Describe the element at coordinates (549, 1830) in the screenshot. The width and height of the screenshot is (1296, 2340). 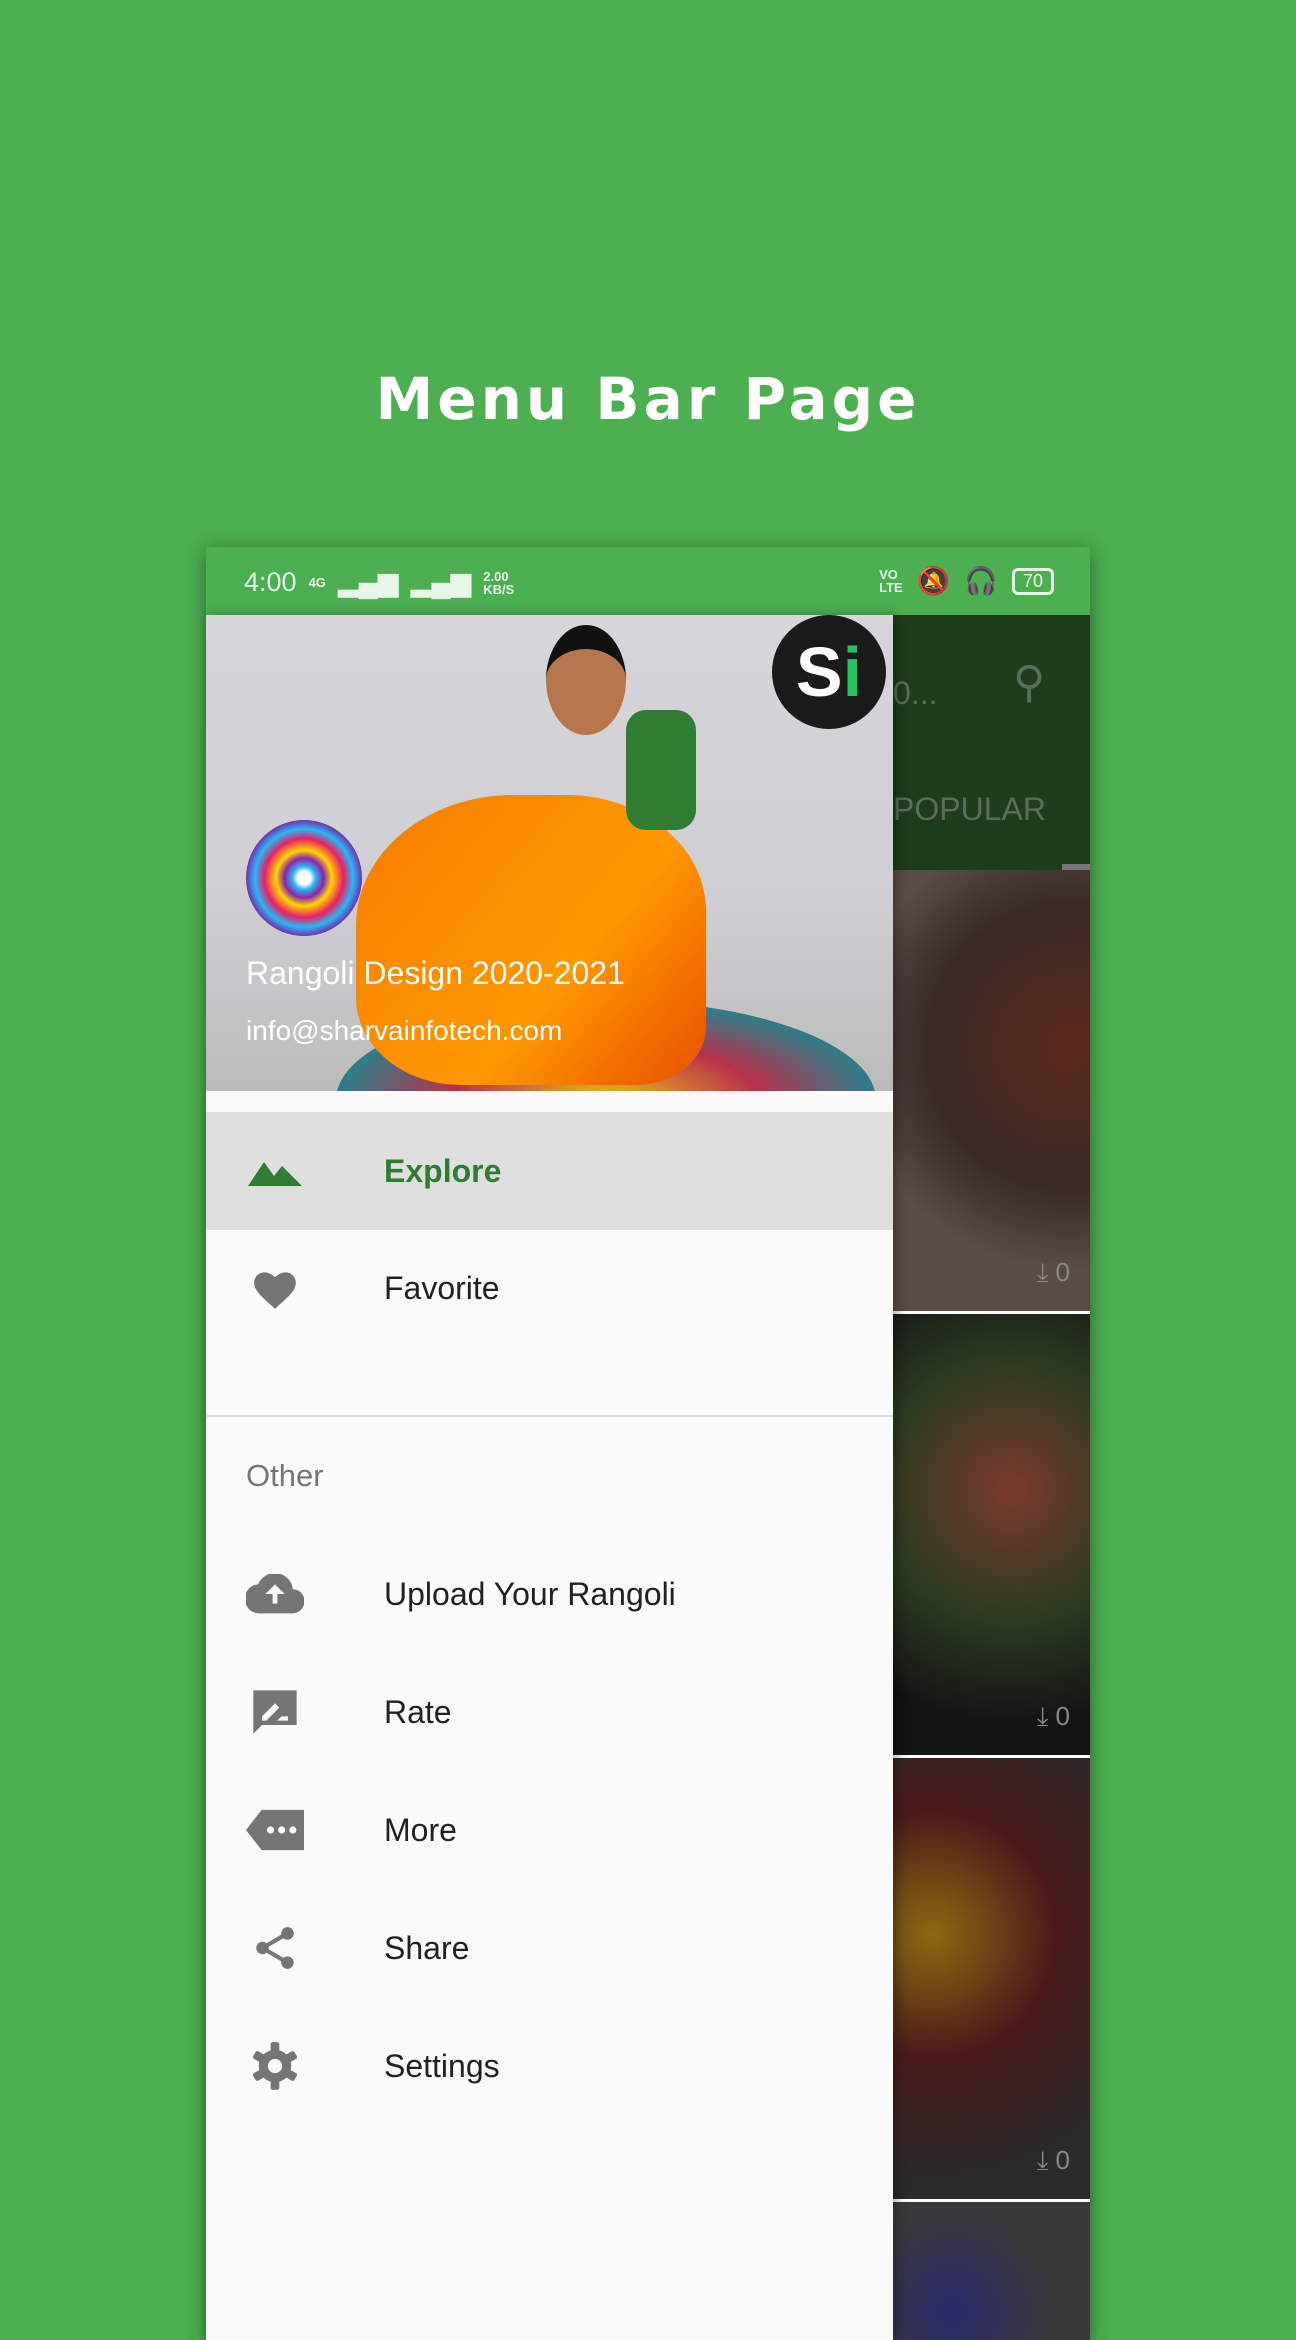
I see `menu-item-more: More` at that location.